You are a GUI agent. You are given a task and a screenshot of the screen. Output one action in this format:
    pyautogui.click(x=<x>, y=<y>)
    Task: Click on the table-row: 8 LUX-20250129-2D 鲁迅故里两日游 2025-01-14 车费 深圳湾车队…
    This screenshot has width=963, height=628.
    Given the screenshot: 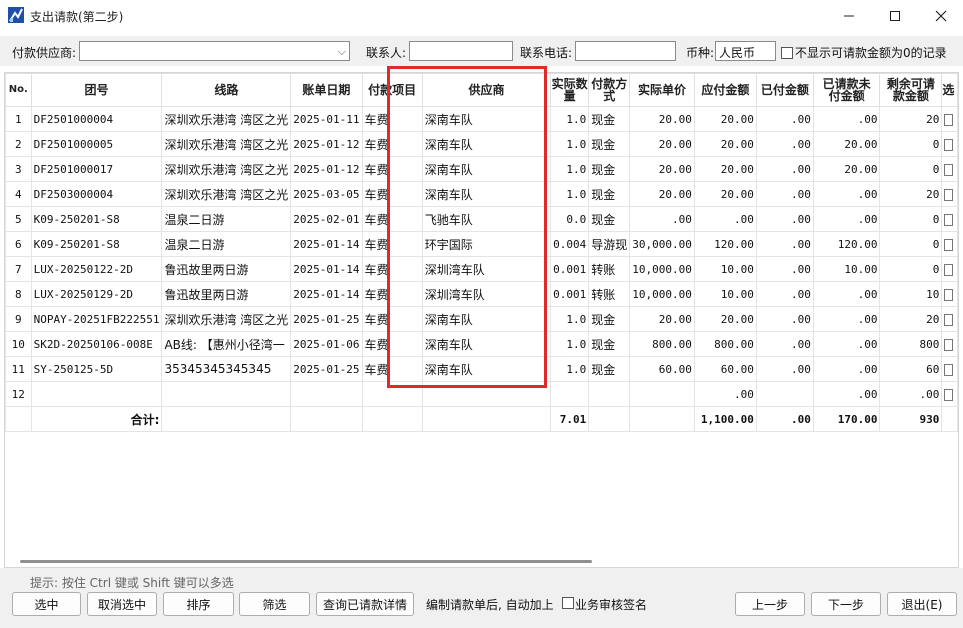 What is the action you would take?
    pyautogui.click(x=481, y=294)
    